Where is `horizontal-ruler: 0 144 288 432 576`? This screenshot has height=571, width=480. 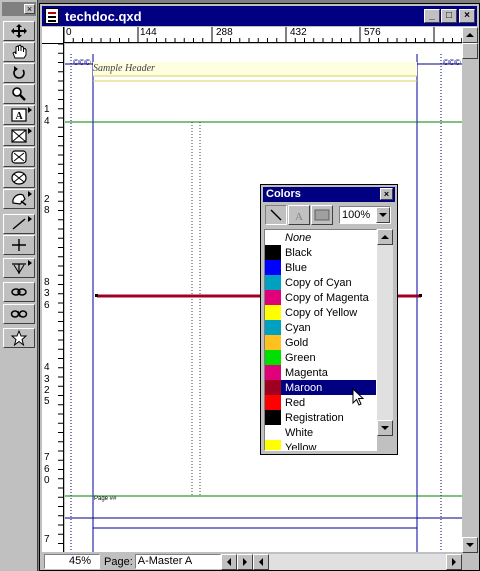
horizontal-ruler: 0 144 288 432 576 is located at coordinates (263, 35).